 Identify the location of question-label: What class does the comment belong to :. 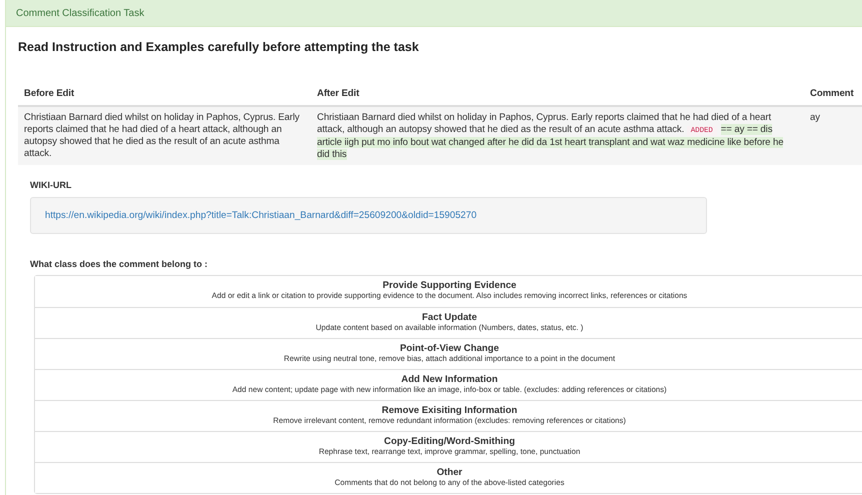
(119, 264).